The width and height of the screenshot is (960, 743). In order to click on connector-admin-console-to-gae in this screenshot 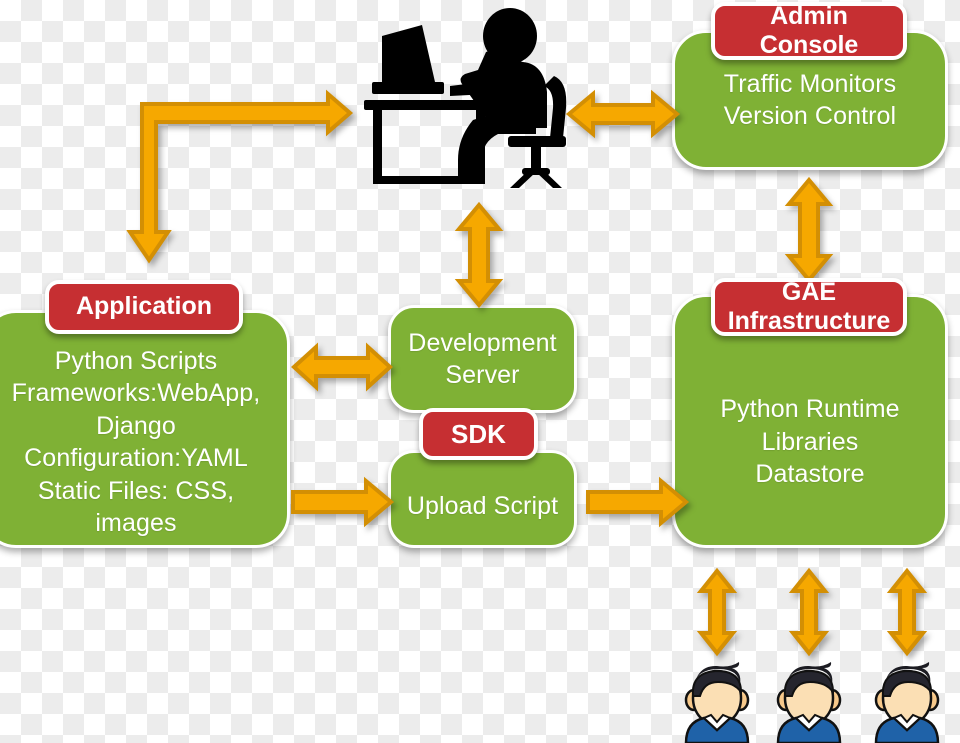, I will do `click(809, 230)`.